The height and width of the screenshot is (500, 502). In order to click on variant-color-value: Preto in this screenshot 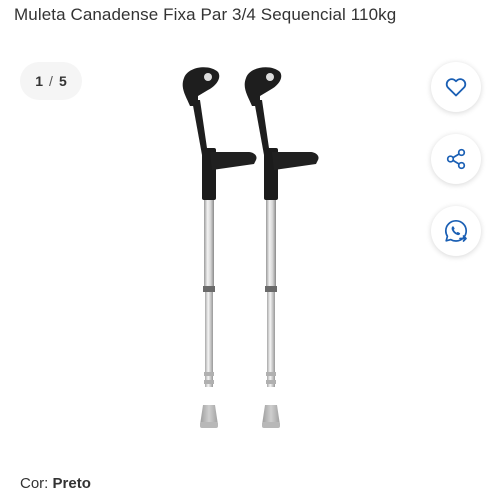, I will do `click(71, 483)`.